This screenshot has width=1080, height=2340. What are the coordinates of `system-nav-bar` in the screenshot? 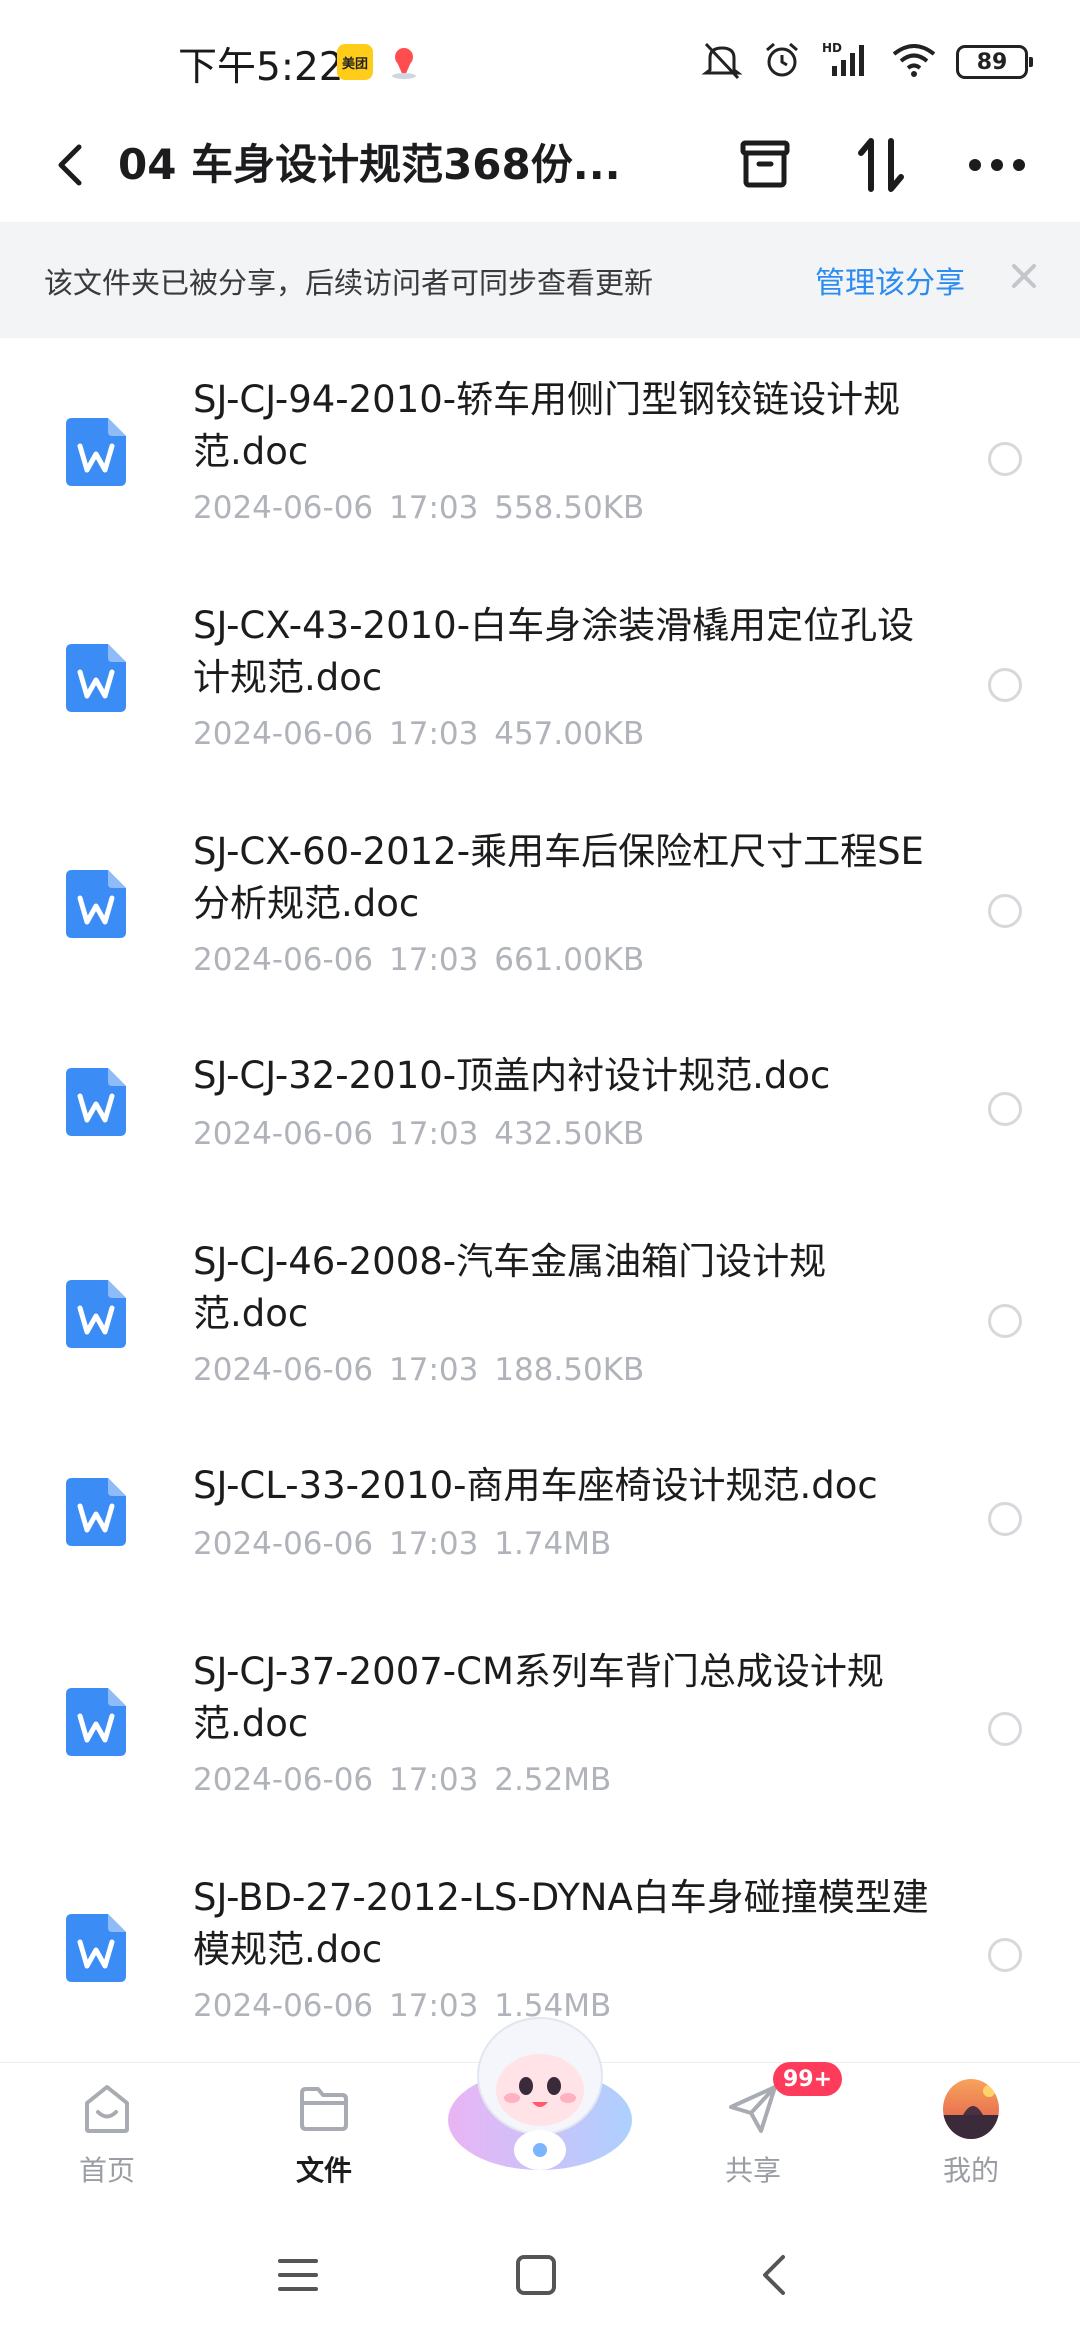 It's located at (540, 2276).